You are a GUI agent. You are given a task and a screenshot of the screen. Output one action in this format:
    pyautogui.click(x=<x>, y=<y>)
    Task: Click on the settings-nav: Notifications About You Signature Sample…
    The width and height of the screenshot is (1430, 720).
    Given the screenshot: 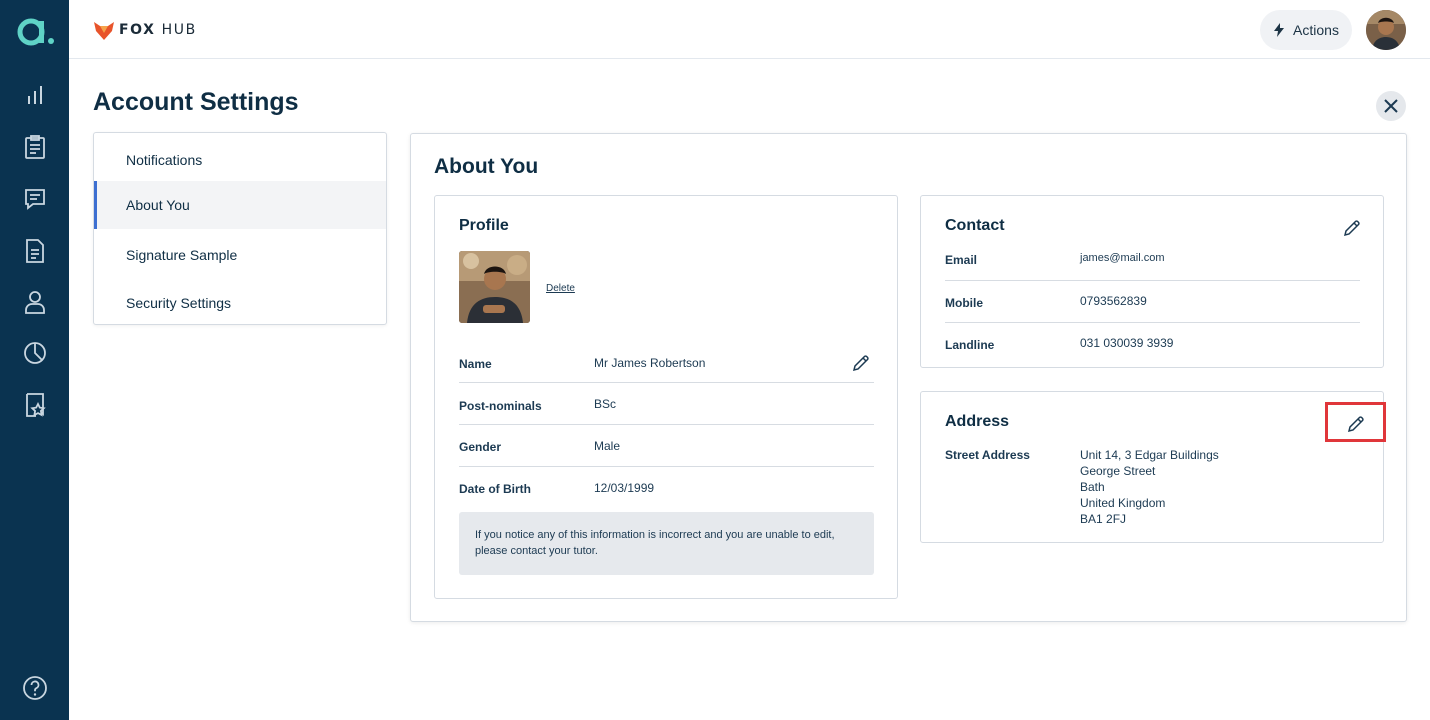 What is the action you would take?
    pyautogui.click(x=240, y=228)
    